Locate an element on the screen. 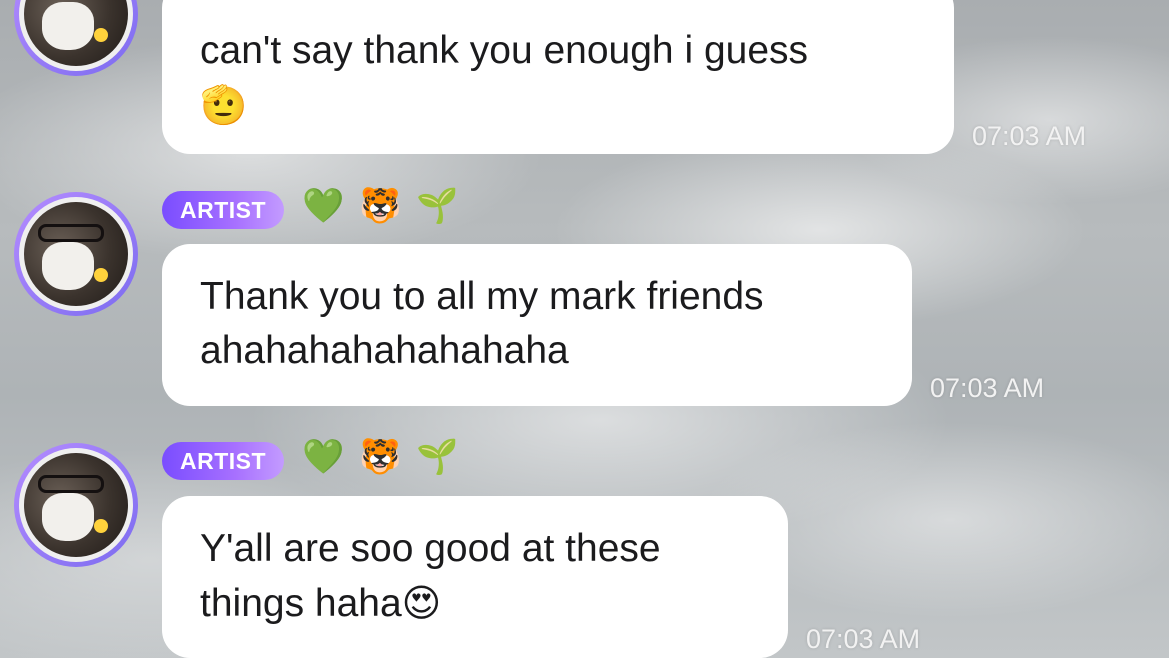 Image resolution: width=1169 pixels, height=658 pixels. heart-eyes-emoji-icon: 😍 is located at coordinates (421, 603).